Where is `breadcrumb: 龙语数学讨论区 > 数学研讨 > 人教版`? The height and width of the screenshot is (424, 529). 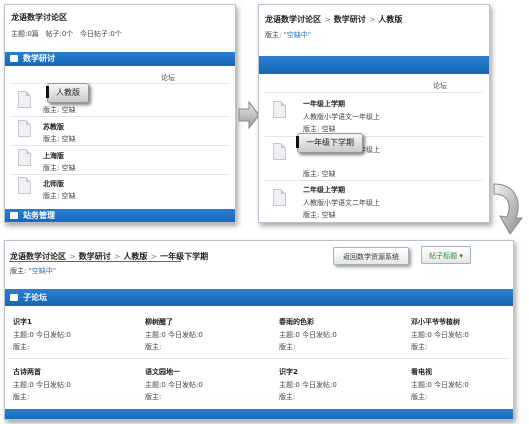
breadcrumb: 龙语数学讨论区 > 数学研讨 > 人教版 is located at coordinates (334, 19).